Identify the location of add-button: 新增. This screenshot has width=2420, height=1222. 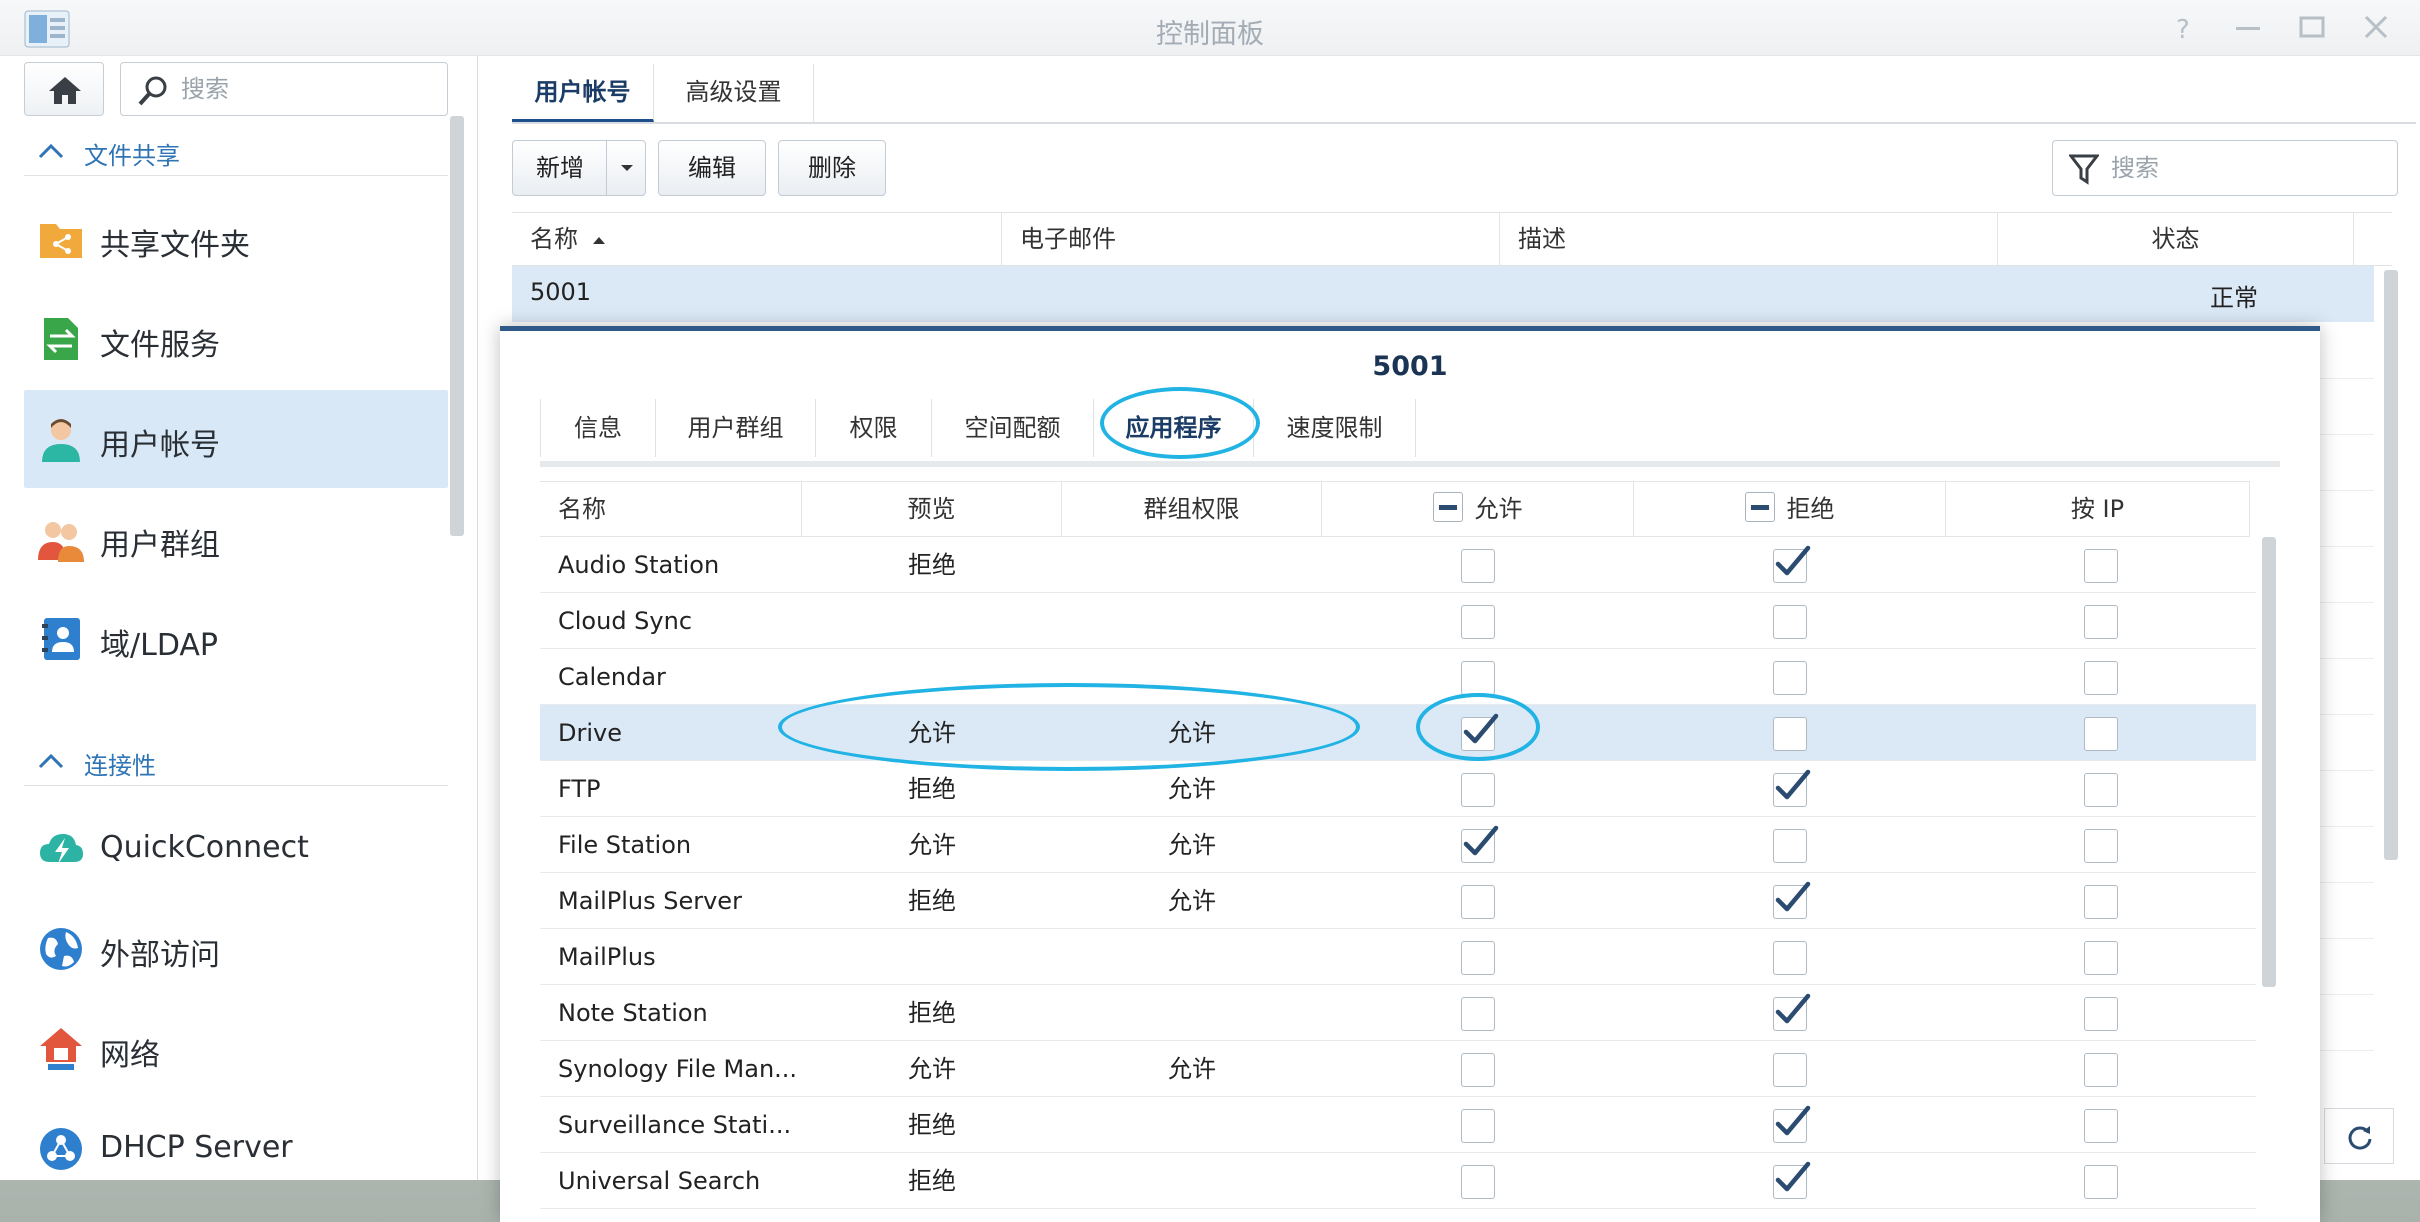
(560, 168).